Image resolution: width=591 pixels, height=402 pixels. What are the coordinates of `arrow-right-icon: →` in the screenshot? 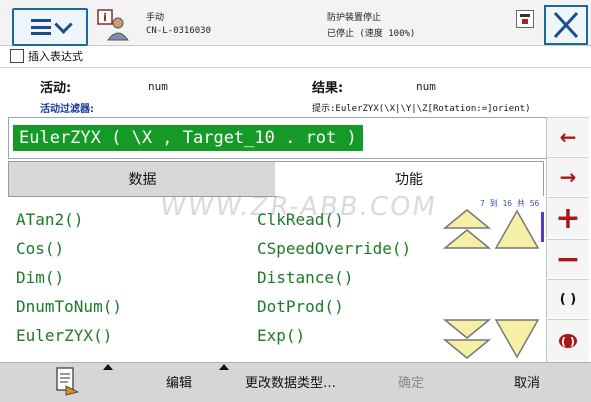 It's located at (568, 177).